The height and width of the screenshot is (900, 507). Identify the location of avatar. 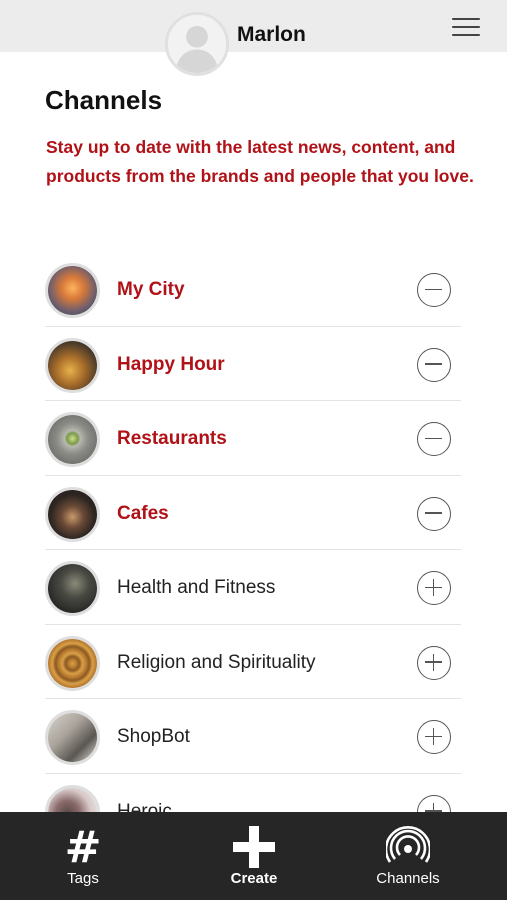
(197, 44).